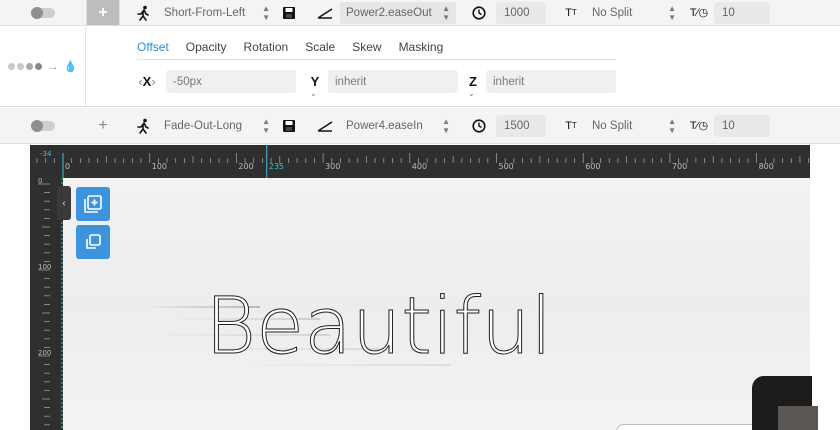 The height and width of the screenshot is (430, 840). Describe the element at coordinates (393, 81) in the screenshot. I see `offset-y-input: inherit` at that location.